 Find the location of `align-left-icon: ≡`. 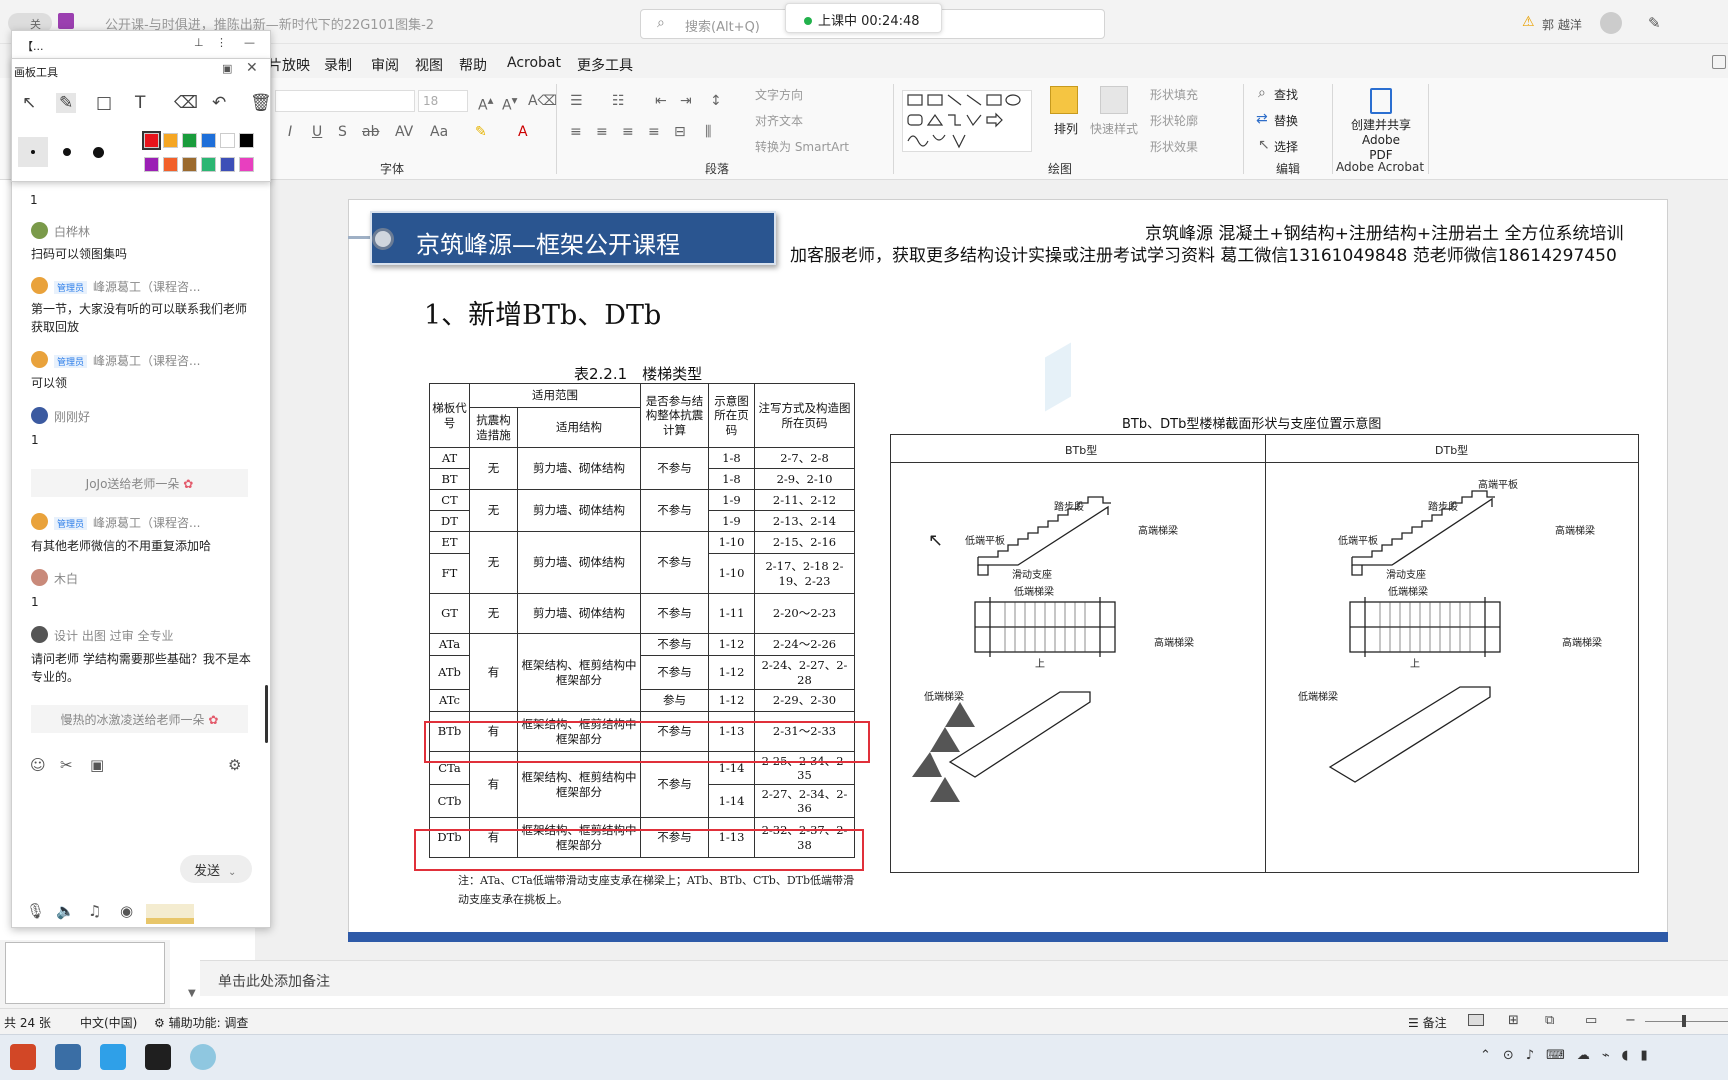

align-left-icon: ≡ is located at coordinates (576, 132).